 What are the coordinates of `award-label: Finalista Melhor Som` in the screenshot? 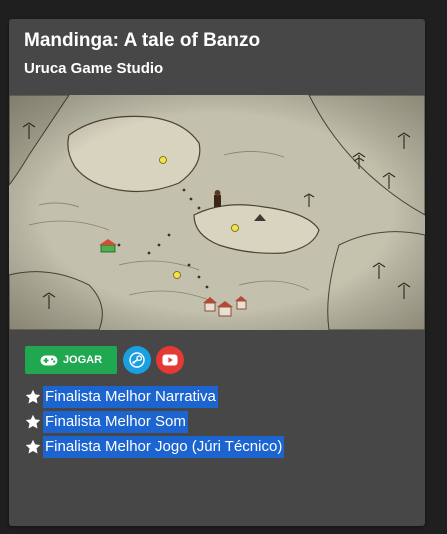 It's located at (115, 421).